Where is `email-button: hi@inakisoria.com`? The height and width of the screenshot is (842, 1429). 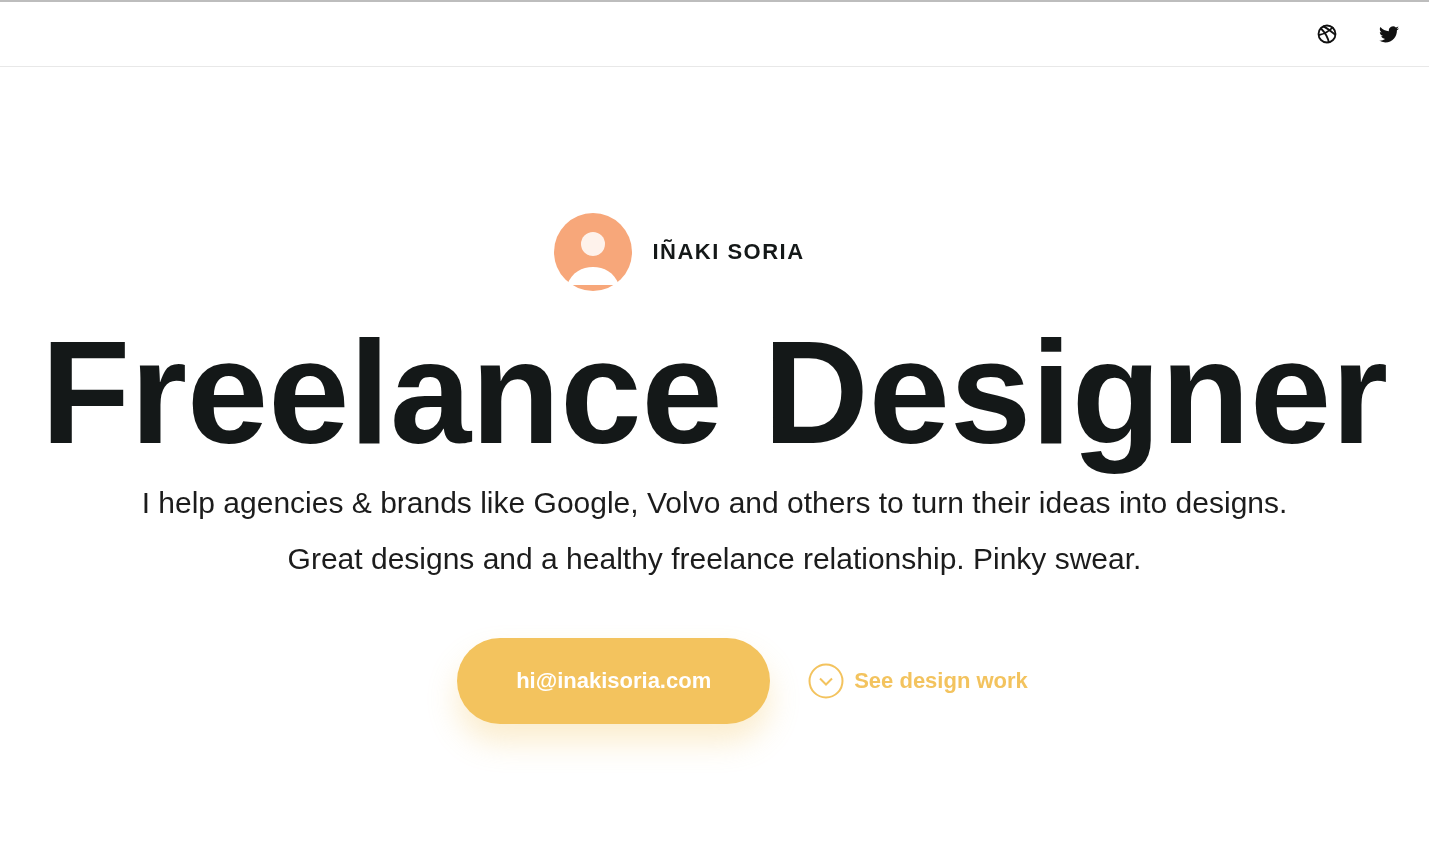
email-button: hi@inakisoria.com is located at coordinates (614, 681).